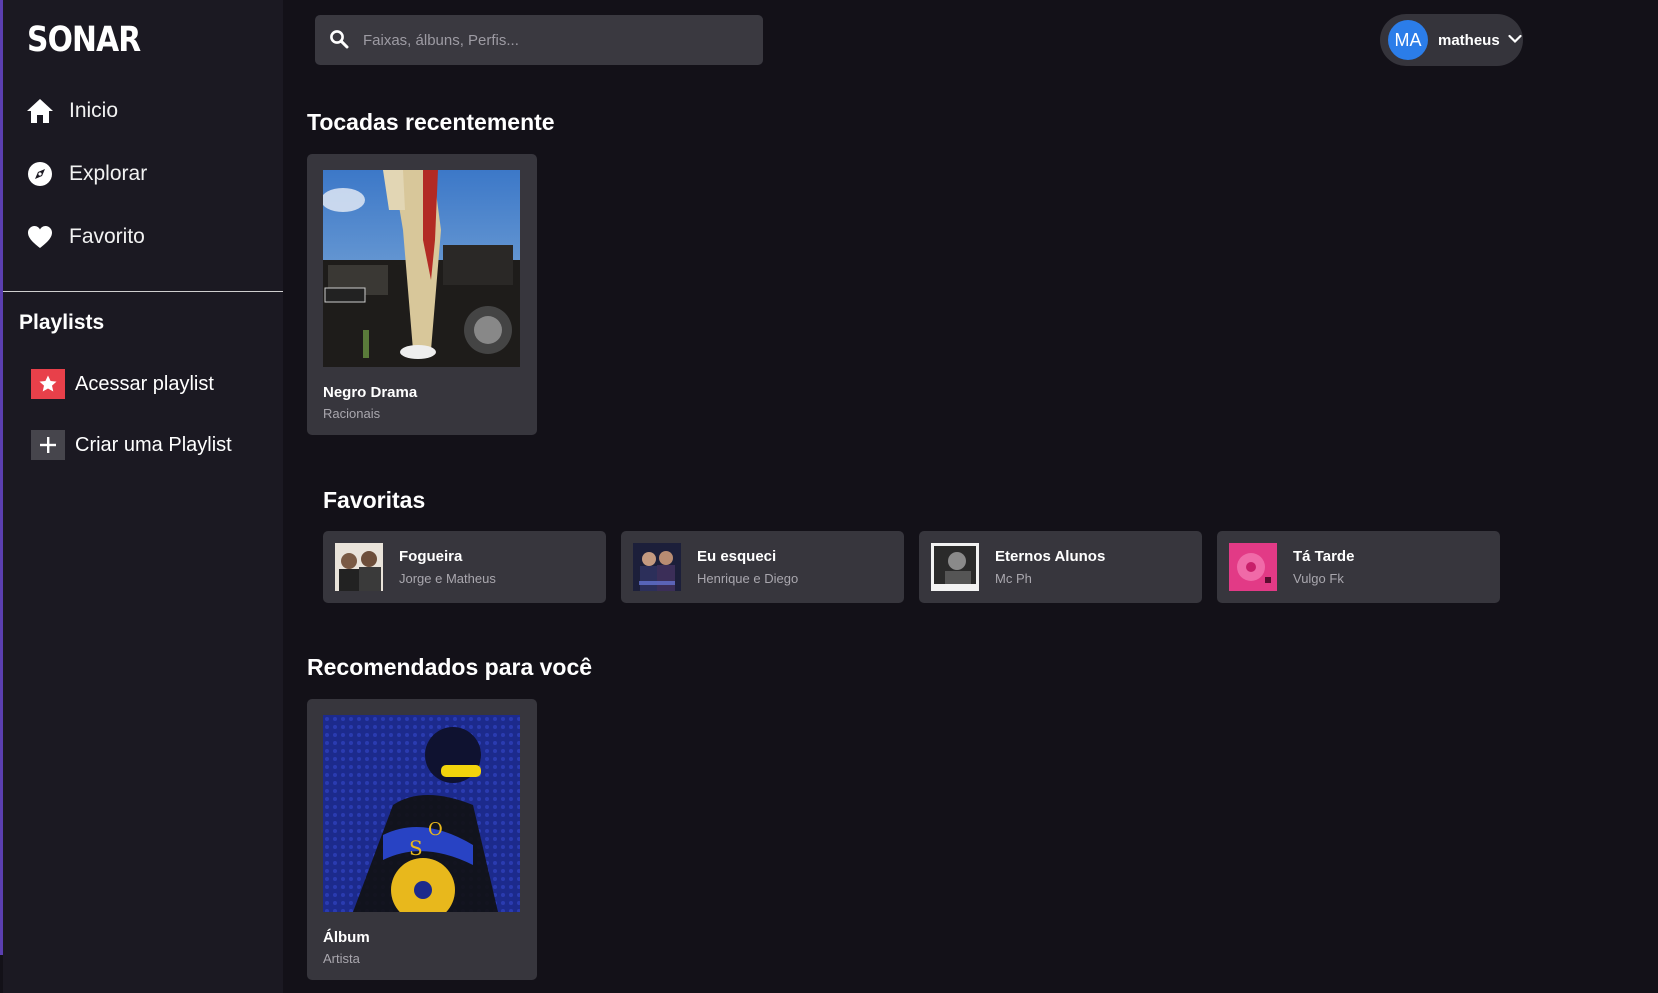 This screenshot has height=993, width=1658. I want to click on sidebar-item-favorito: Favorito, so click(85, 237).